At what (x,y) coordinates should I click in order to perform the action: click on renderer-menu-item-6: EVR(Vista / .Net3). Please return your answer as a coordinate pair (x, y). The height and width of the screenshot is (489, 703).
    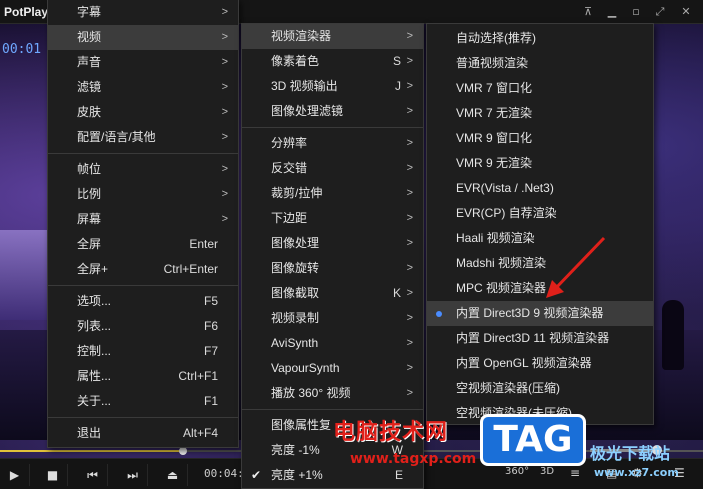
    Looking at the image, I should click on (540, 188).